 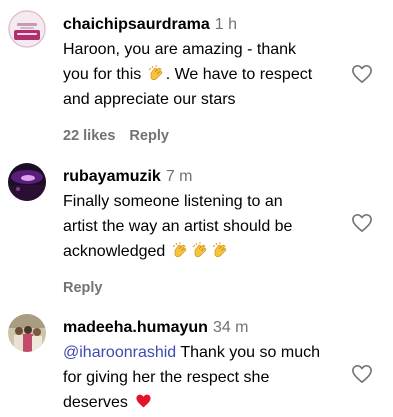 I want to click on comment-timestamp: 34 m, so click(x=230, y=327).